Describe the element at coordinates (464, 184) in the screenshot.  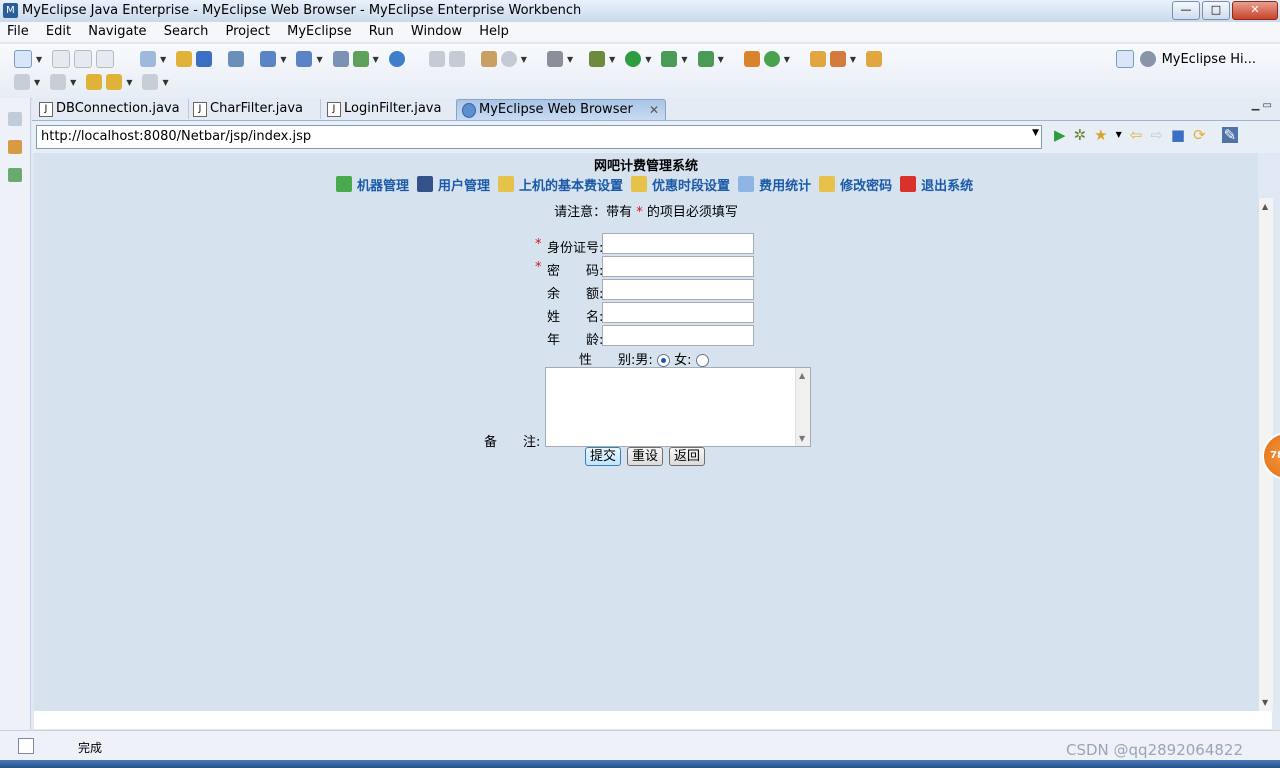
I see `nav-user-management: 用户管理` at that location.